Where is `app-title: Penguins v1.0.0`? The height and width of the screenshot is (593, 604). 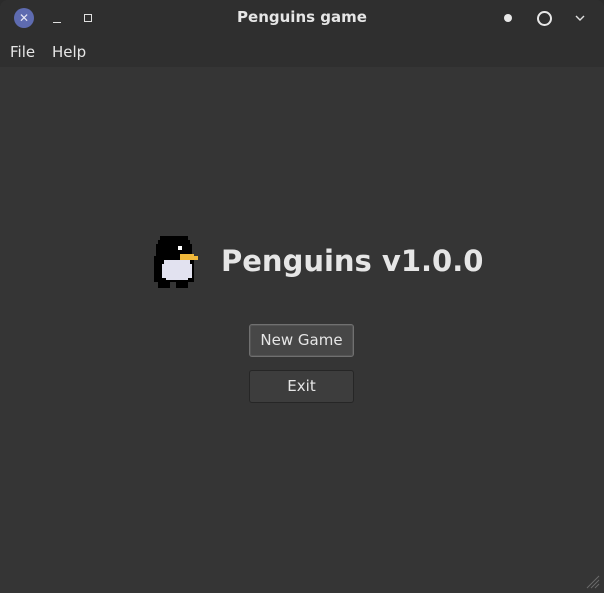 app-title: Penguins v1.0.0 is located at coordinates (352, 261).